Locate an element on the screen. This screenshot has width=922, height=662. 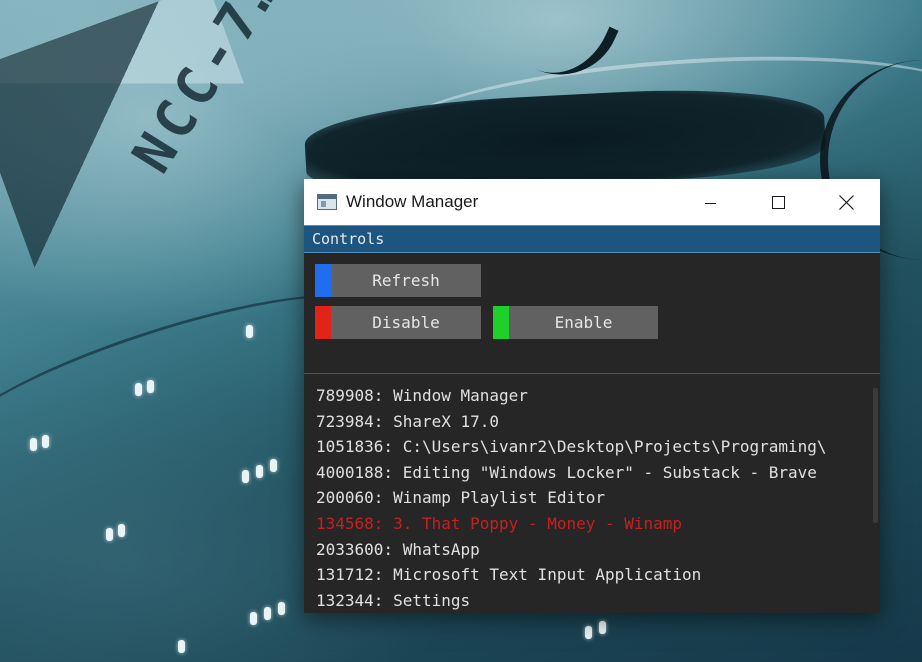
list-item: 789908: Window Manager is located at coordinates (591, 396).